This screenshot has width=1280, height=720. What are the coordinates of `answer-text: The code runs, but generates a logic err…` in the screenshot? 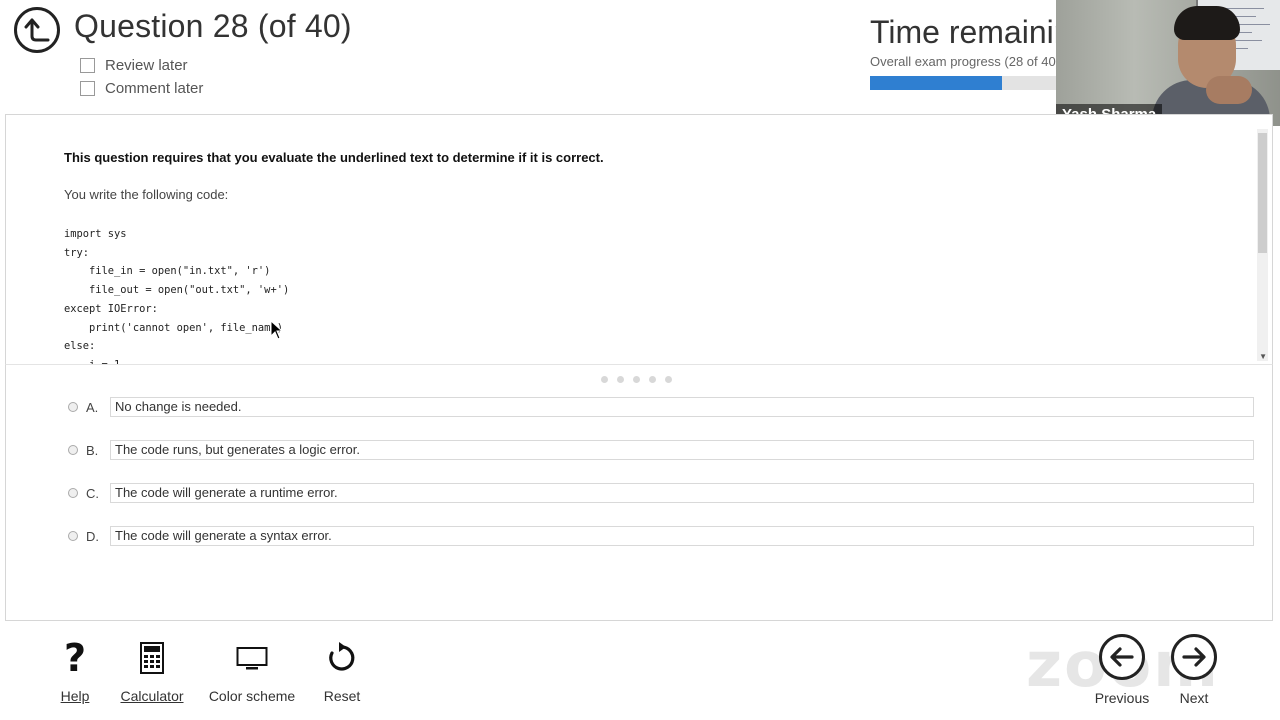 It's located at (682, 450).